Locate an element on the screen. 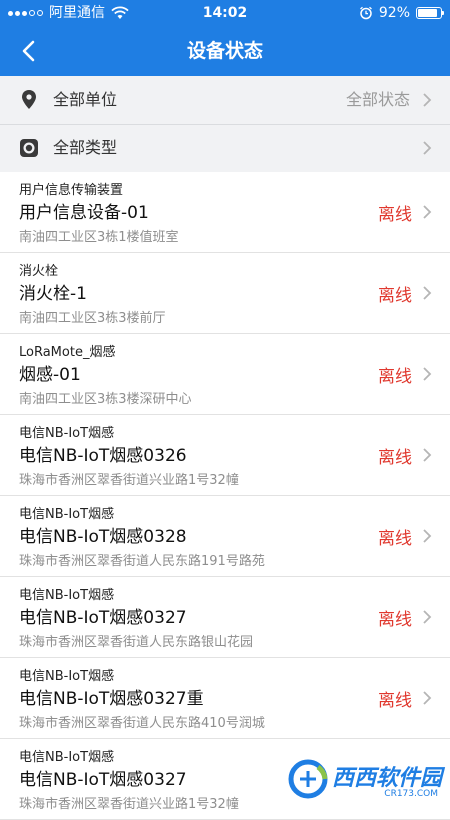  watermark-sub: CR173.COM is located at coordinates (411, 794).